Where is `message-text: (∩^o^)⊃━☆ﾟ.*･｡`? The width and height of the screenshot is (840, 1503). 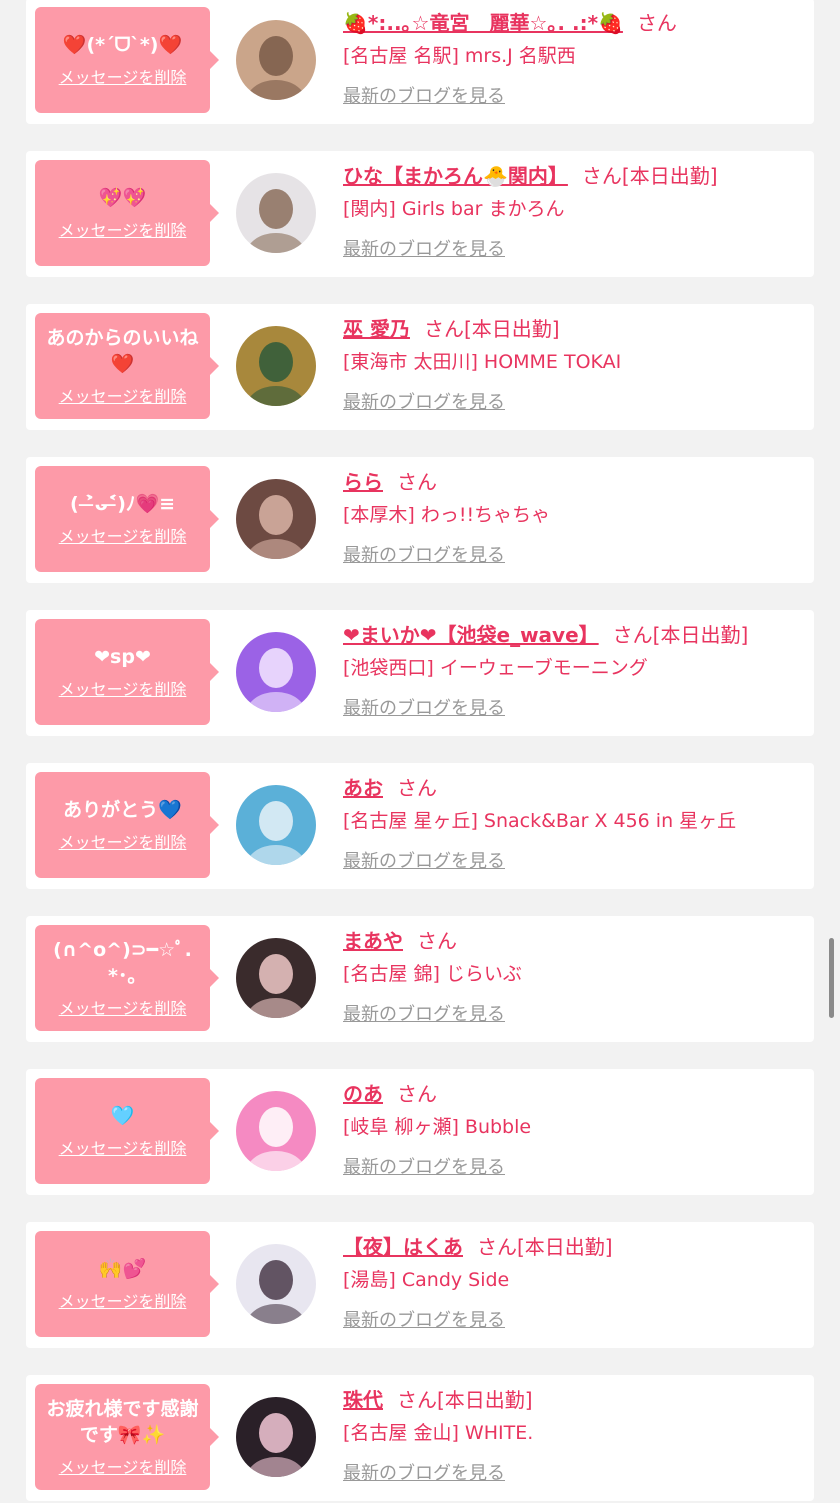
message-text: (∩^o^)⊃━☆ﾟ.*･｡ is located at coordinates (122, 963).